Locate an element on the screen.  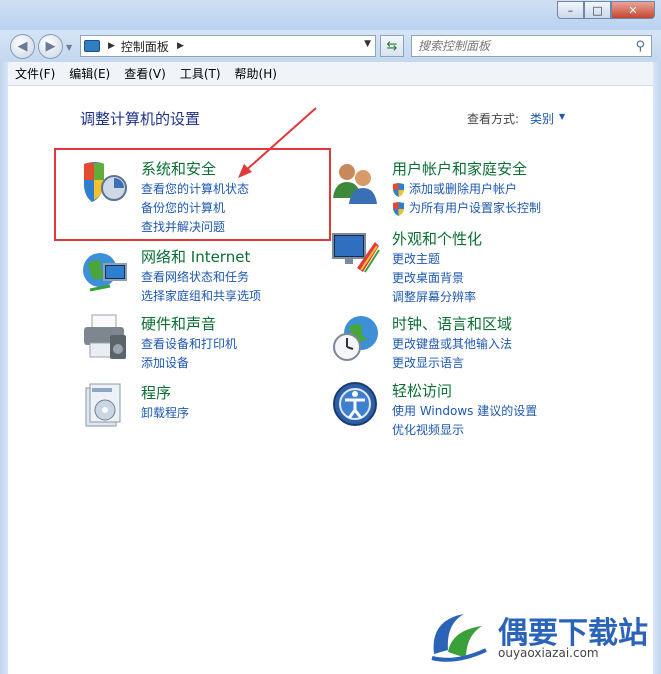
category-link: 查看设备和打印机 is located at coordinates (189, 344).